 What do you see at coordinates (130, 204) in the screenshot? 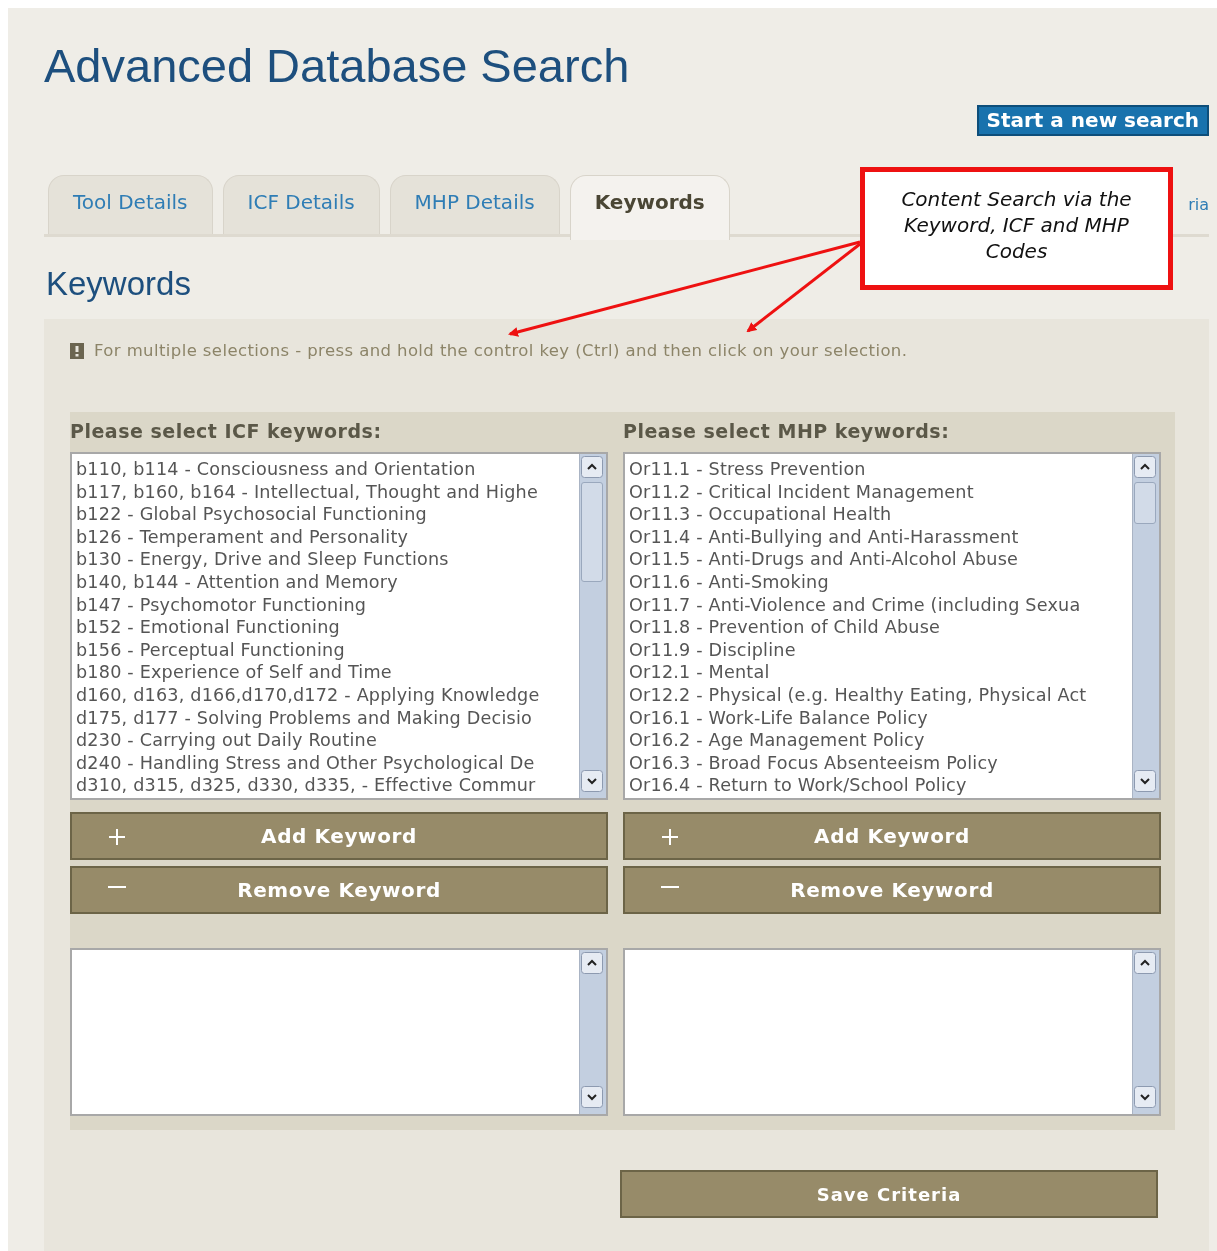
I see `tab: Tool Details` at bounding box center [130, 204].